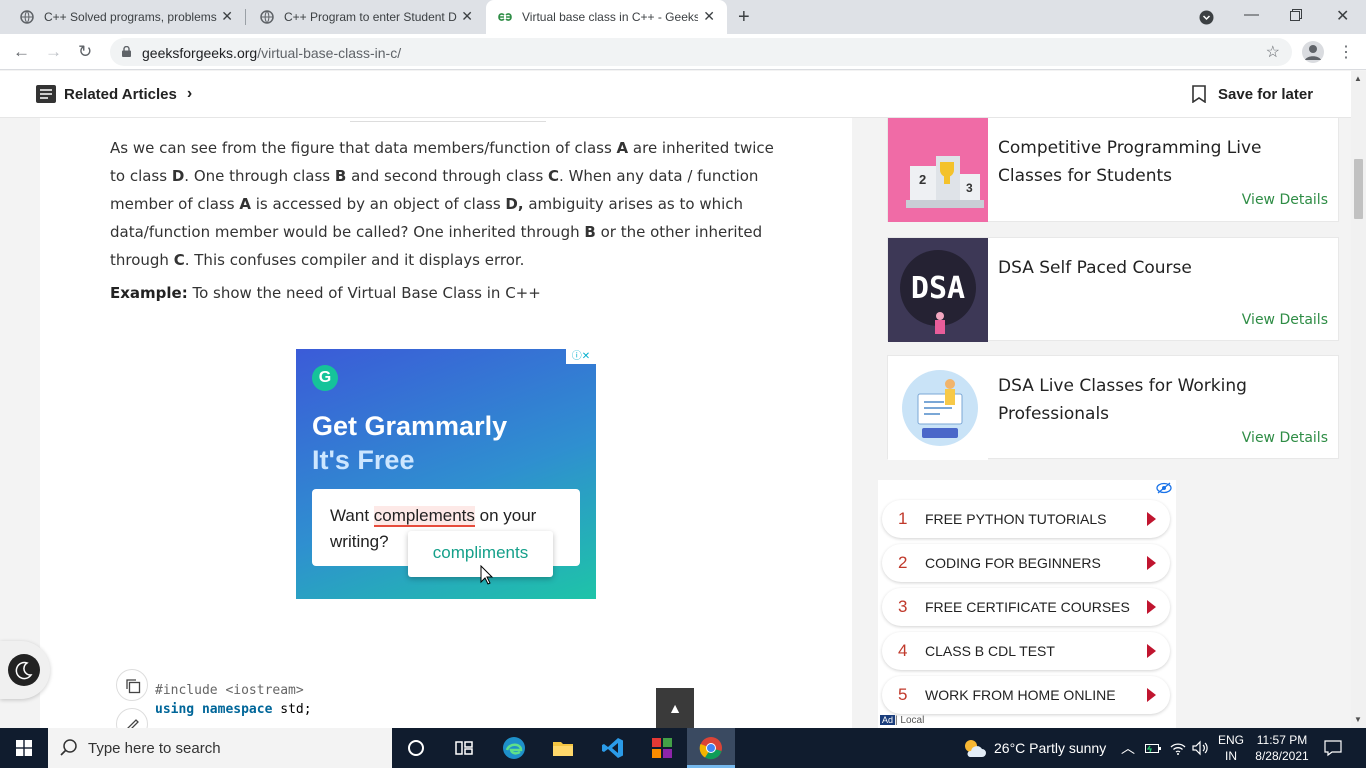  I want to click on ad-link-item: 3 FREE CERTIFICATE COURSES, so click(1026, 607).